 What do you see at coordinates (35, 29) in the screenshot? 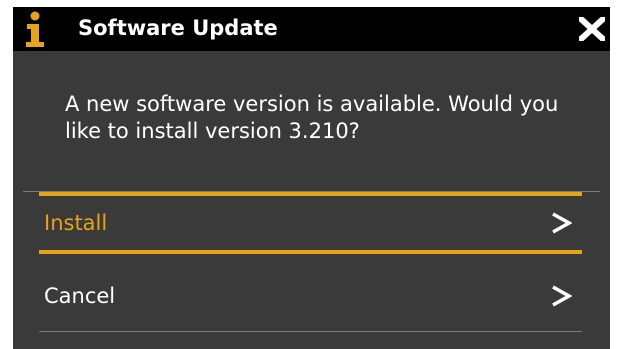
I see `info-icon` at bounding box center [35, 29].